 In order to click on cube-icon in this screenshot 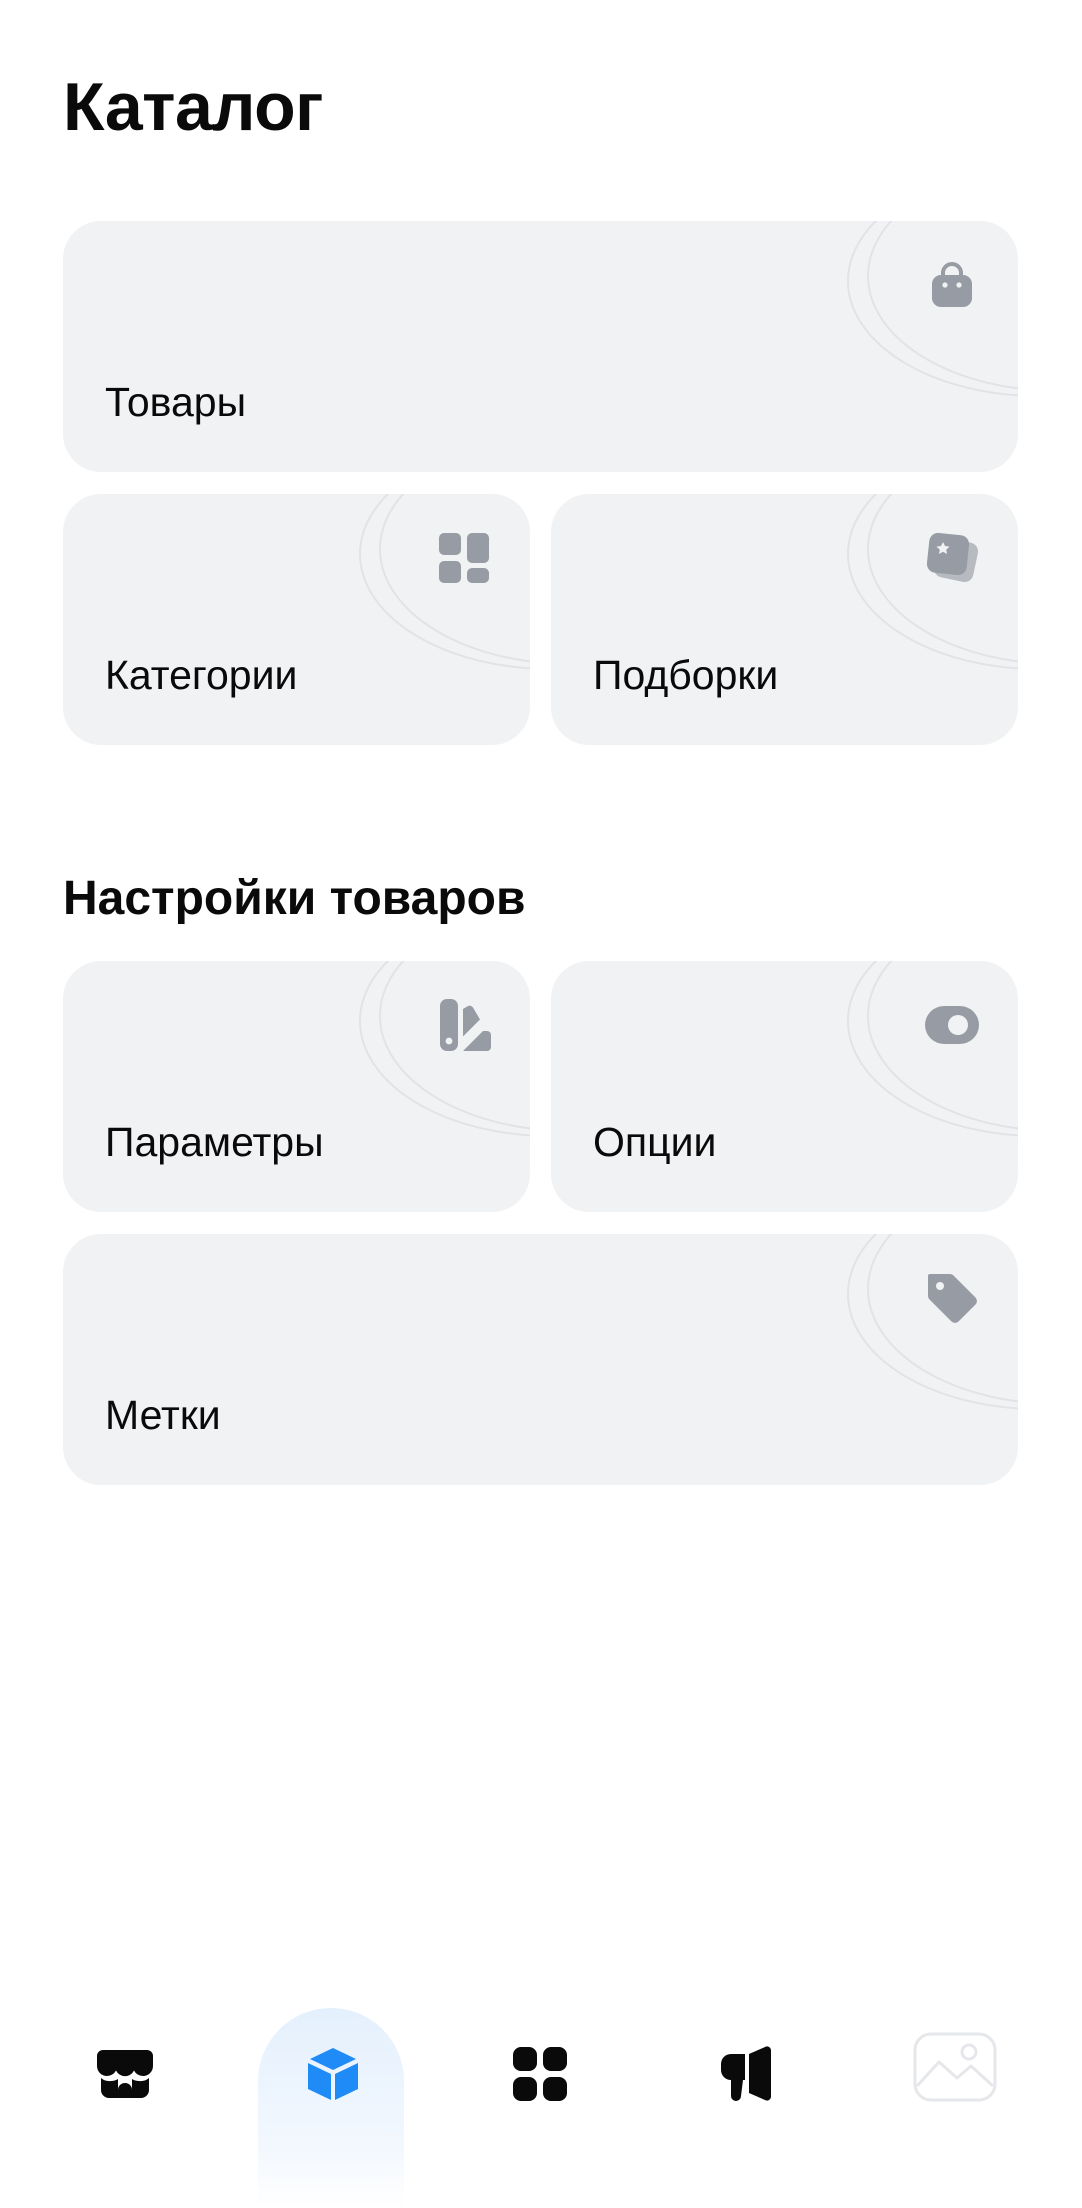, I will do `click(333, 2074)`.